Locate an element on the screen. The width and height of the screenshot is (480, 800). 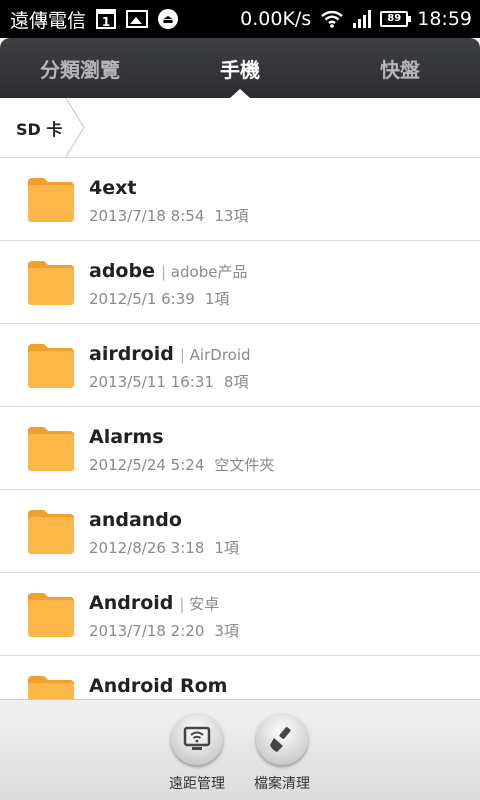
status-bar: 遠傳電信 1 ⏏ 0.00K/s 89 18:59 is located at coordinates (240, 19).